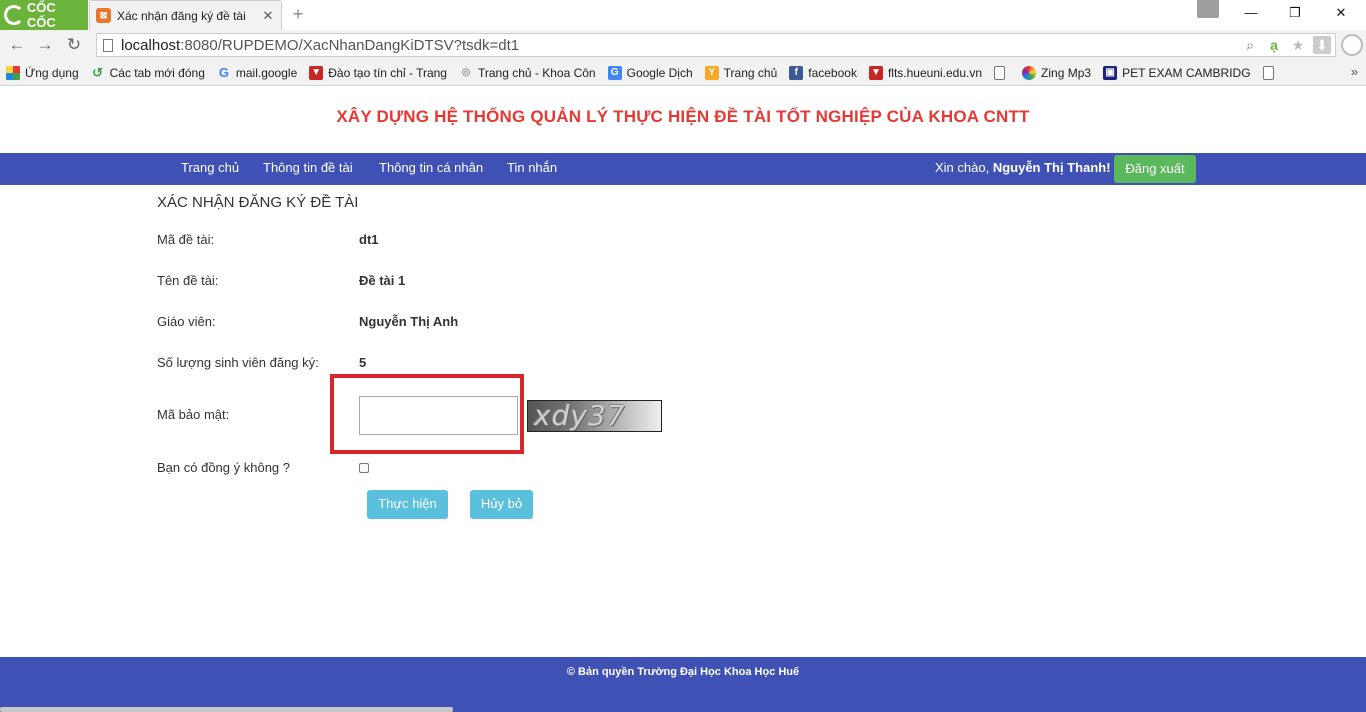  I want to click on captcha-input, so click(438, 415).